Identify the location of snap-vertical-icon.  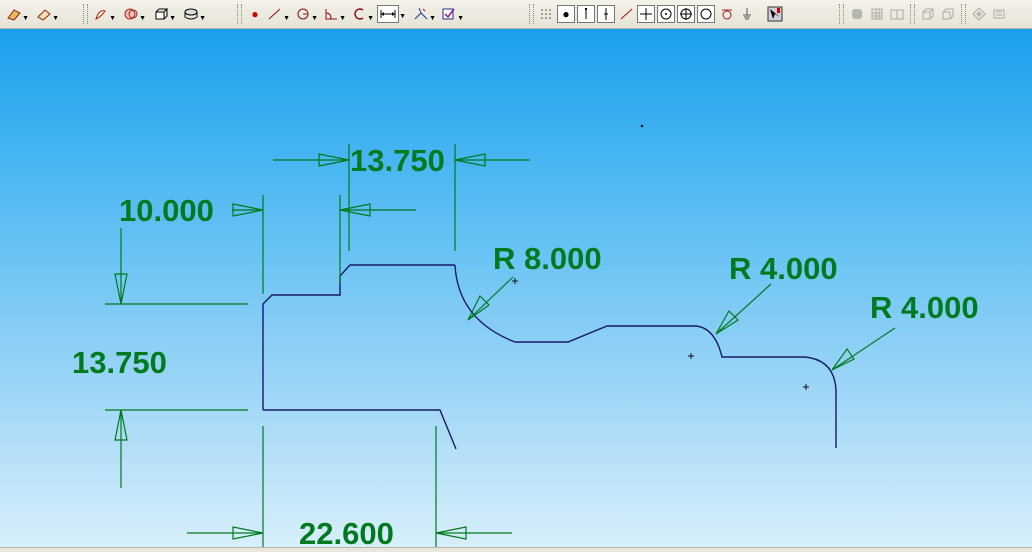
(586, 14).